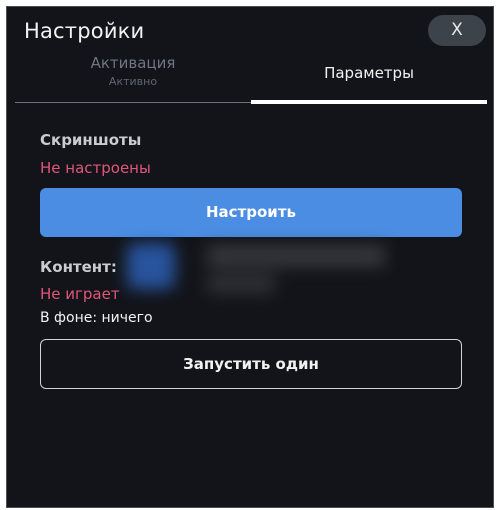 Image resolution: width=500 pixels, height=510 pixels. I want to click on background-status: В фоне: ничего, so click(96, 318).